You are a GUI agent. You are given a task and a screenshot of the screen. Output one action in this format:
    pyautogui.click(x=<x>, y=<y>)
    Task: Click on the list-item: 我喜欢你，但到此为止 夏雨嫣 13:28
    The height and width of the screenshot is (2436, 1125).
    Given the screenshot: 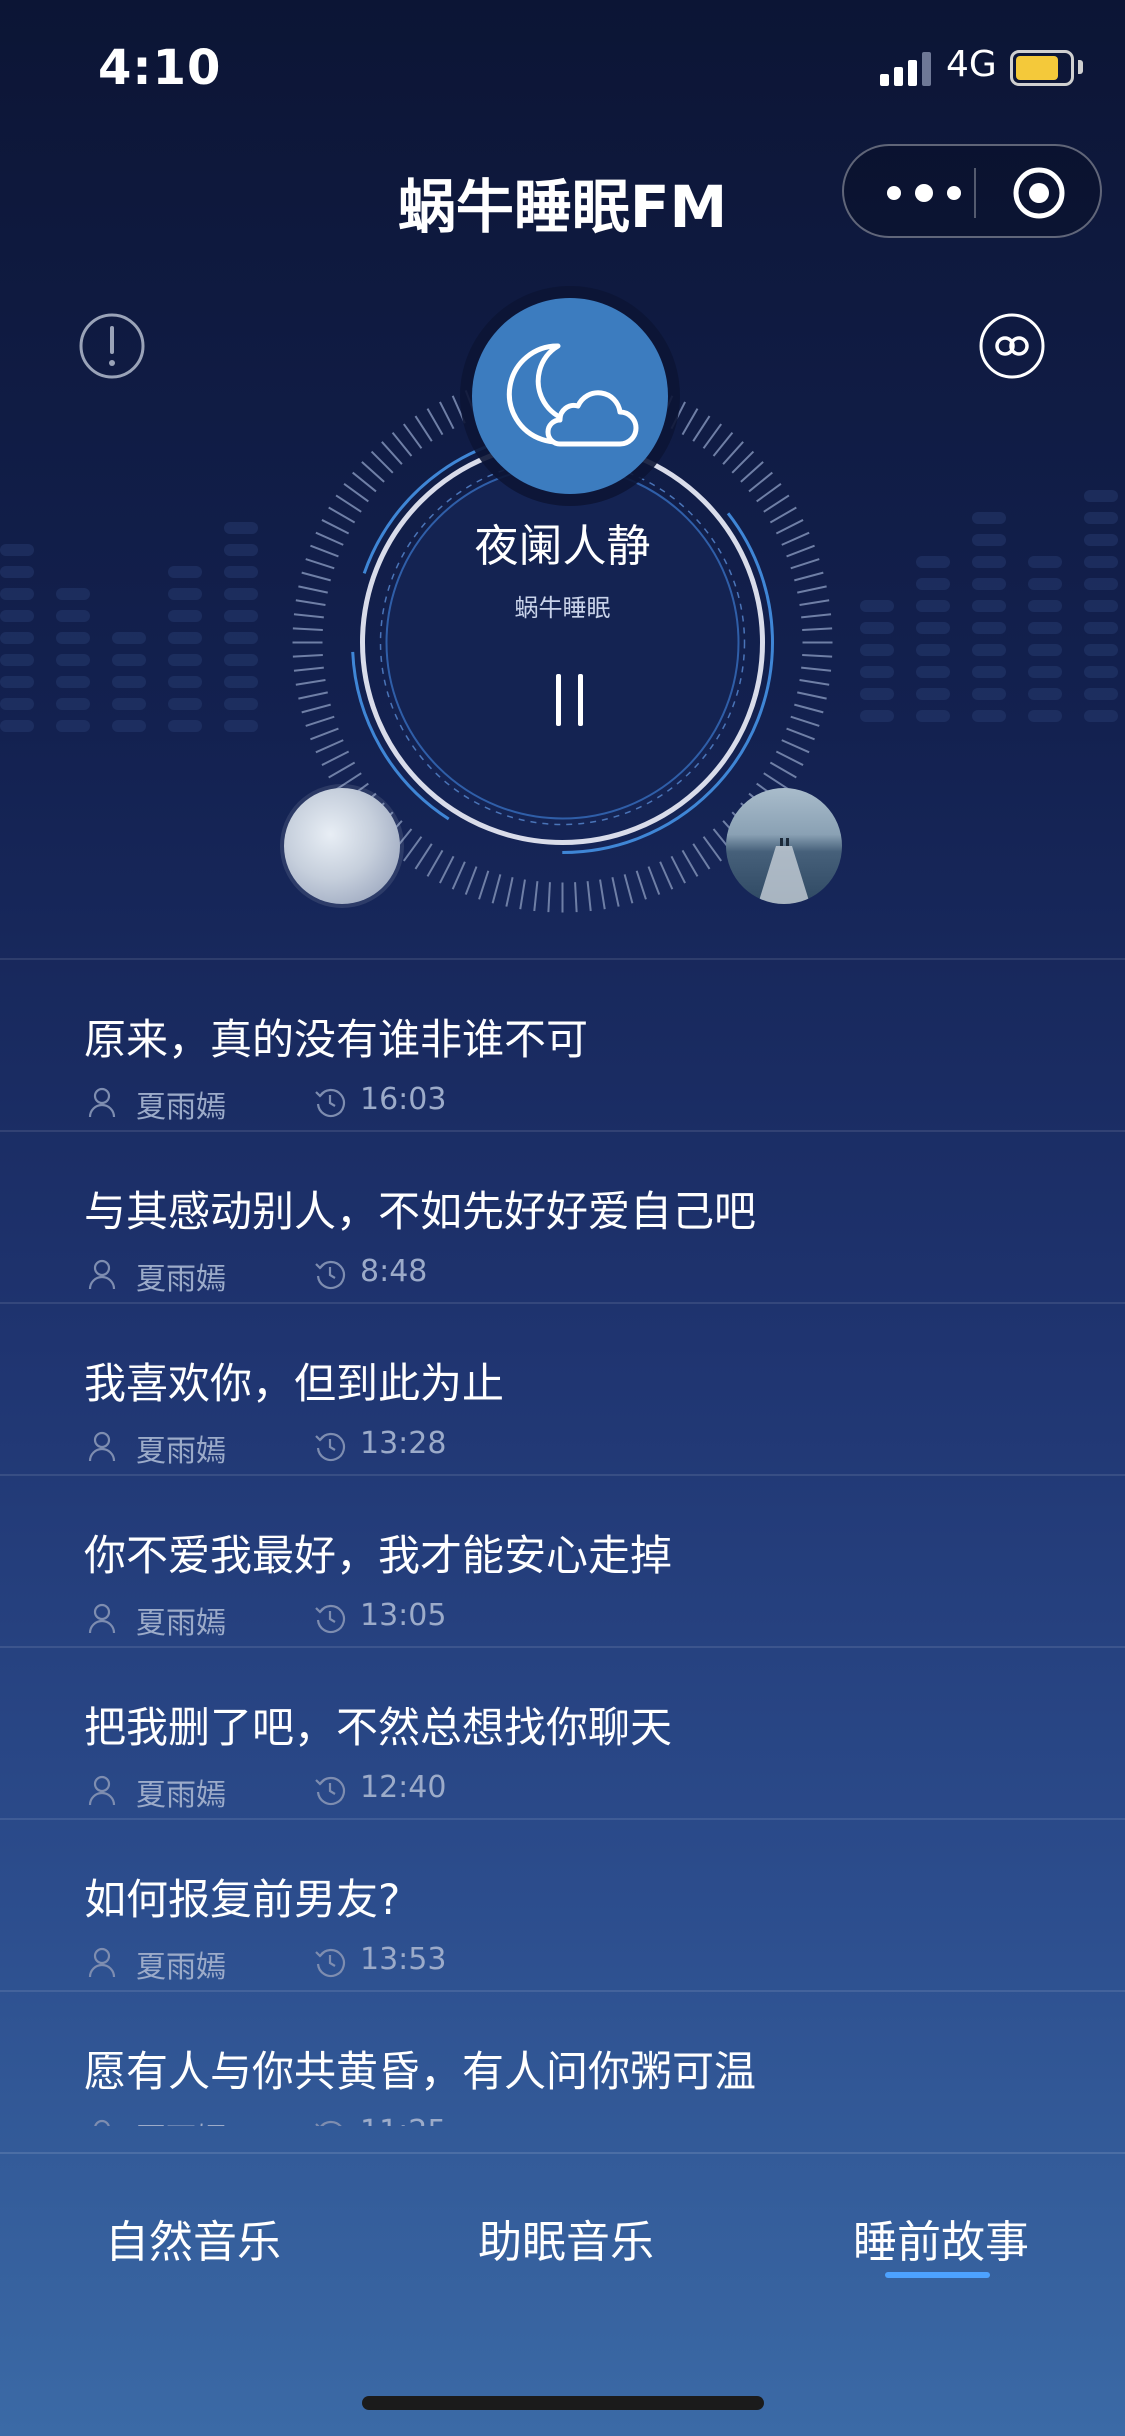 What is the action you would take?
    pyautogui.click(x=562, y=1388)
    